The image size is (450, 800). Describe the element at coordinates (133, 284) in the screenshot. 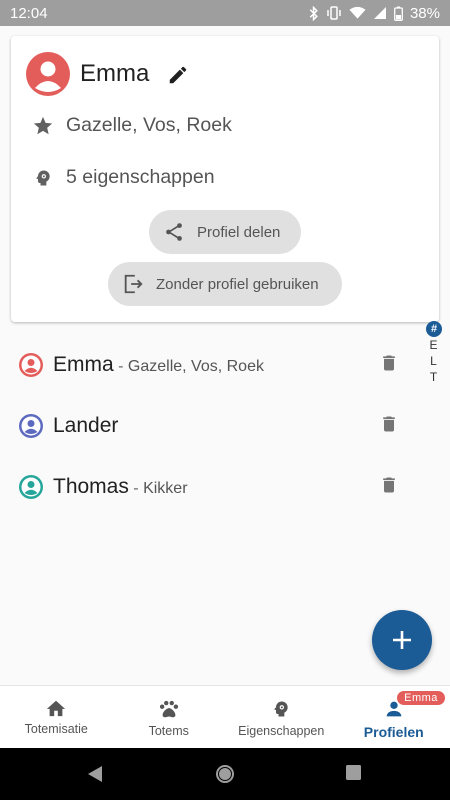

I see `logout-icon` at that location.